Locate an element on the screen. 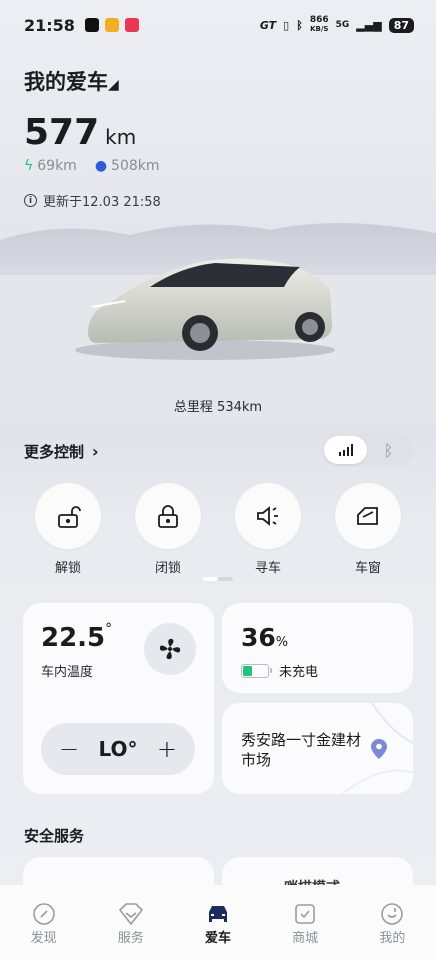 The image size is (436, 960). tab-profile-label: 我的 is located at coordinates (392, 938).